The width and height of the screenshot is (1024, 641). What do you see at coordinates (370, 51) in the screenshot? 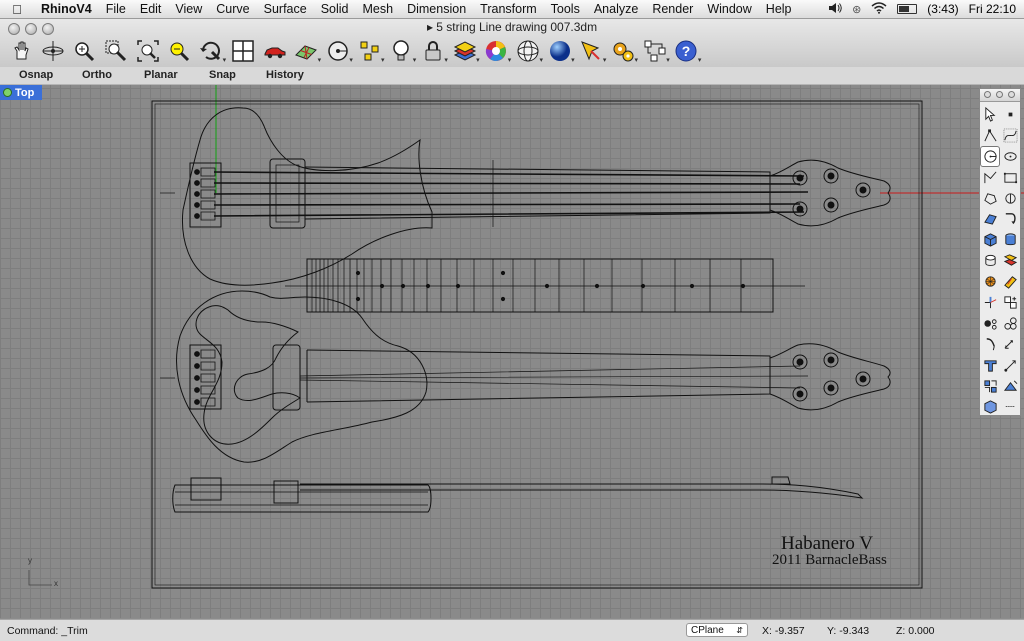
I see `points-icon: ▾` at bounding box center [370, 51].